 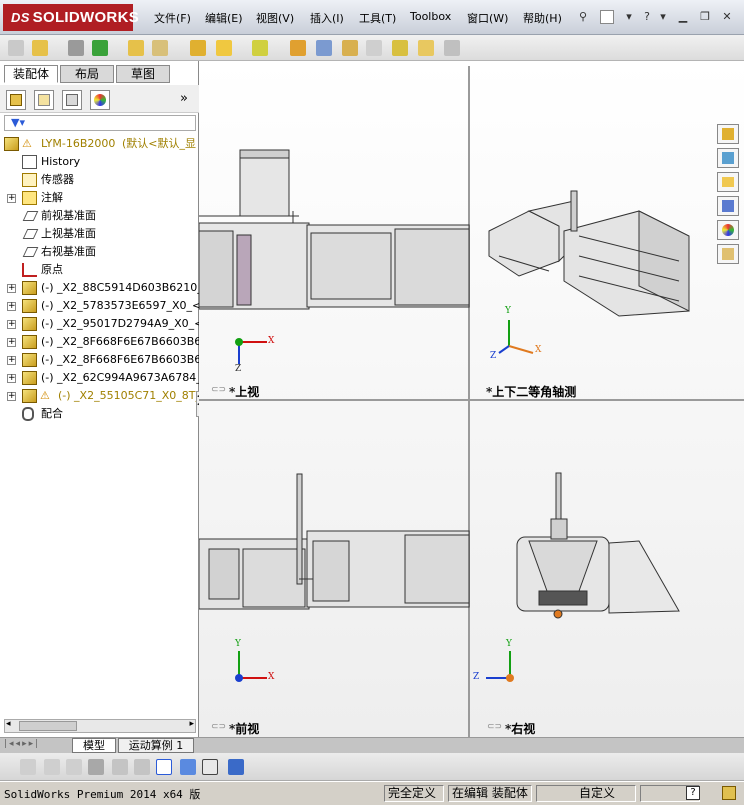 I want to click on filter-icon: ▼▾, so click(x=18, y=122).